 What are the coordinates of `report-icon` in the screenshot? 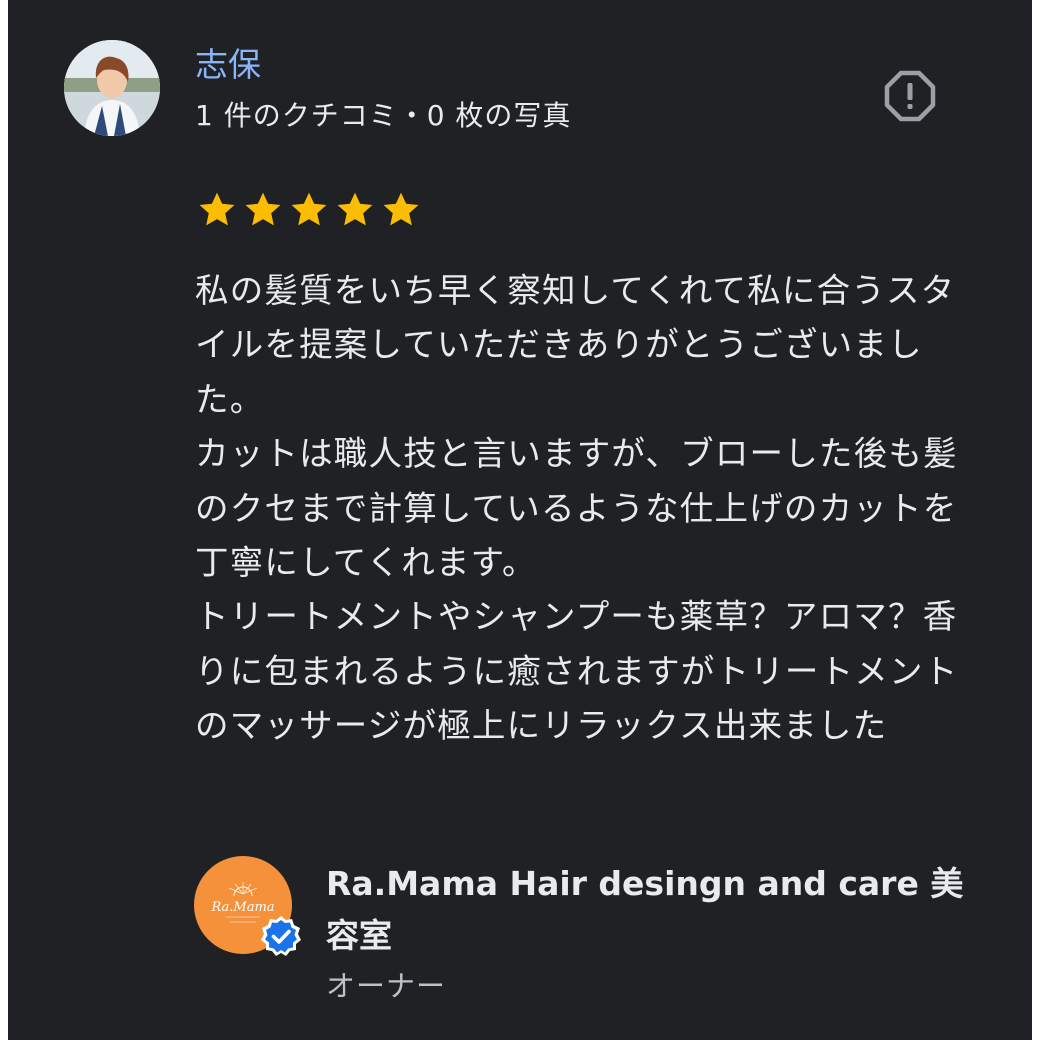 It's located at (910, 96).